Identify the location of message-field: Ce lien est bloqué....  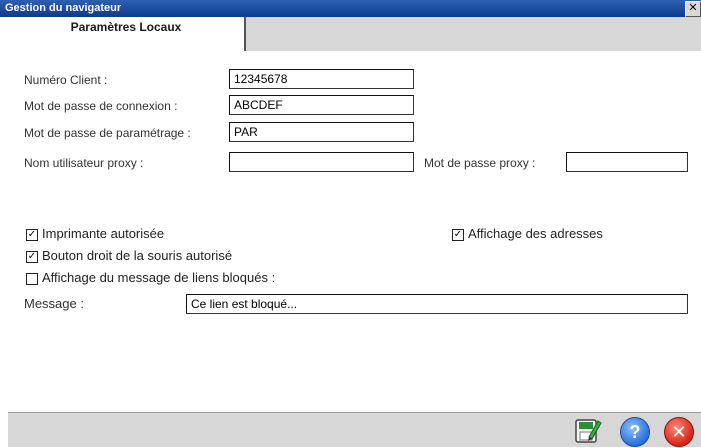
(437, 304).